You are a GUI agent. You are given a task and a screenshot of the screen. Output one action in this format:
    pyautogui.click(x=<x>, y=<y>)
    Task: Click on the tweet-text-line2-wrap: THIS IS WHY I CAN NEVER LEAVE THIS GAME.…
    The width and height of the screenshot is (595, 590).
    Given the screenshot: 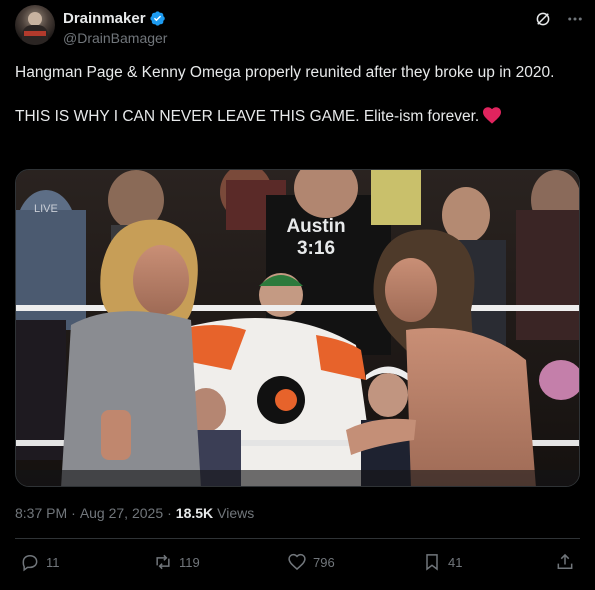 What is the action you would take?
    pyautogui.click(x=297, y=117)
    